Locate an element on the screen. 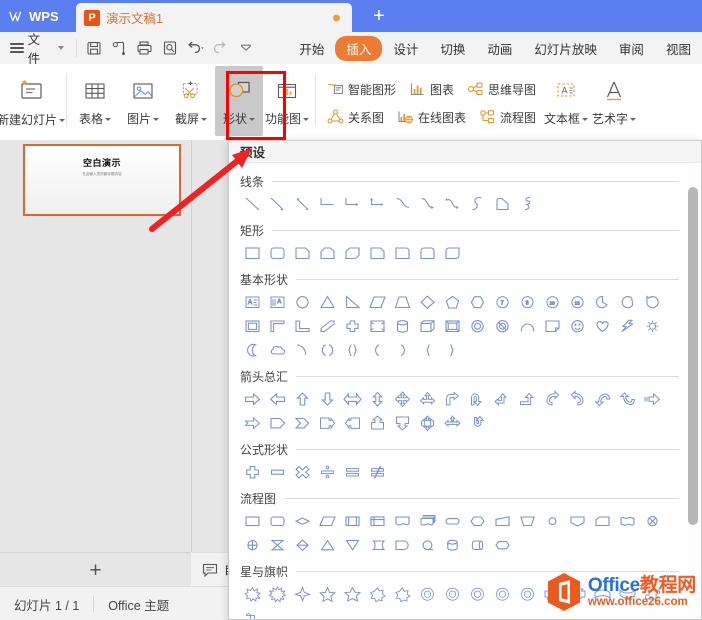  shape-star-8-point is located at coordinates (402, 594).